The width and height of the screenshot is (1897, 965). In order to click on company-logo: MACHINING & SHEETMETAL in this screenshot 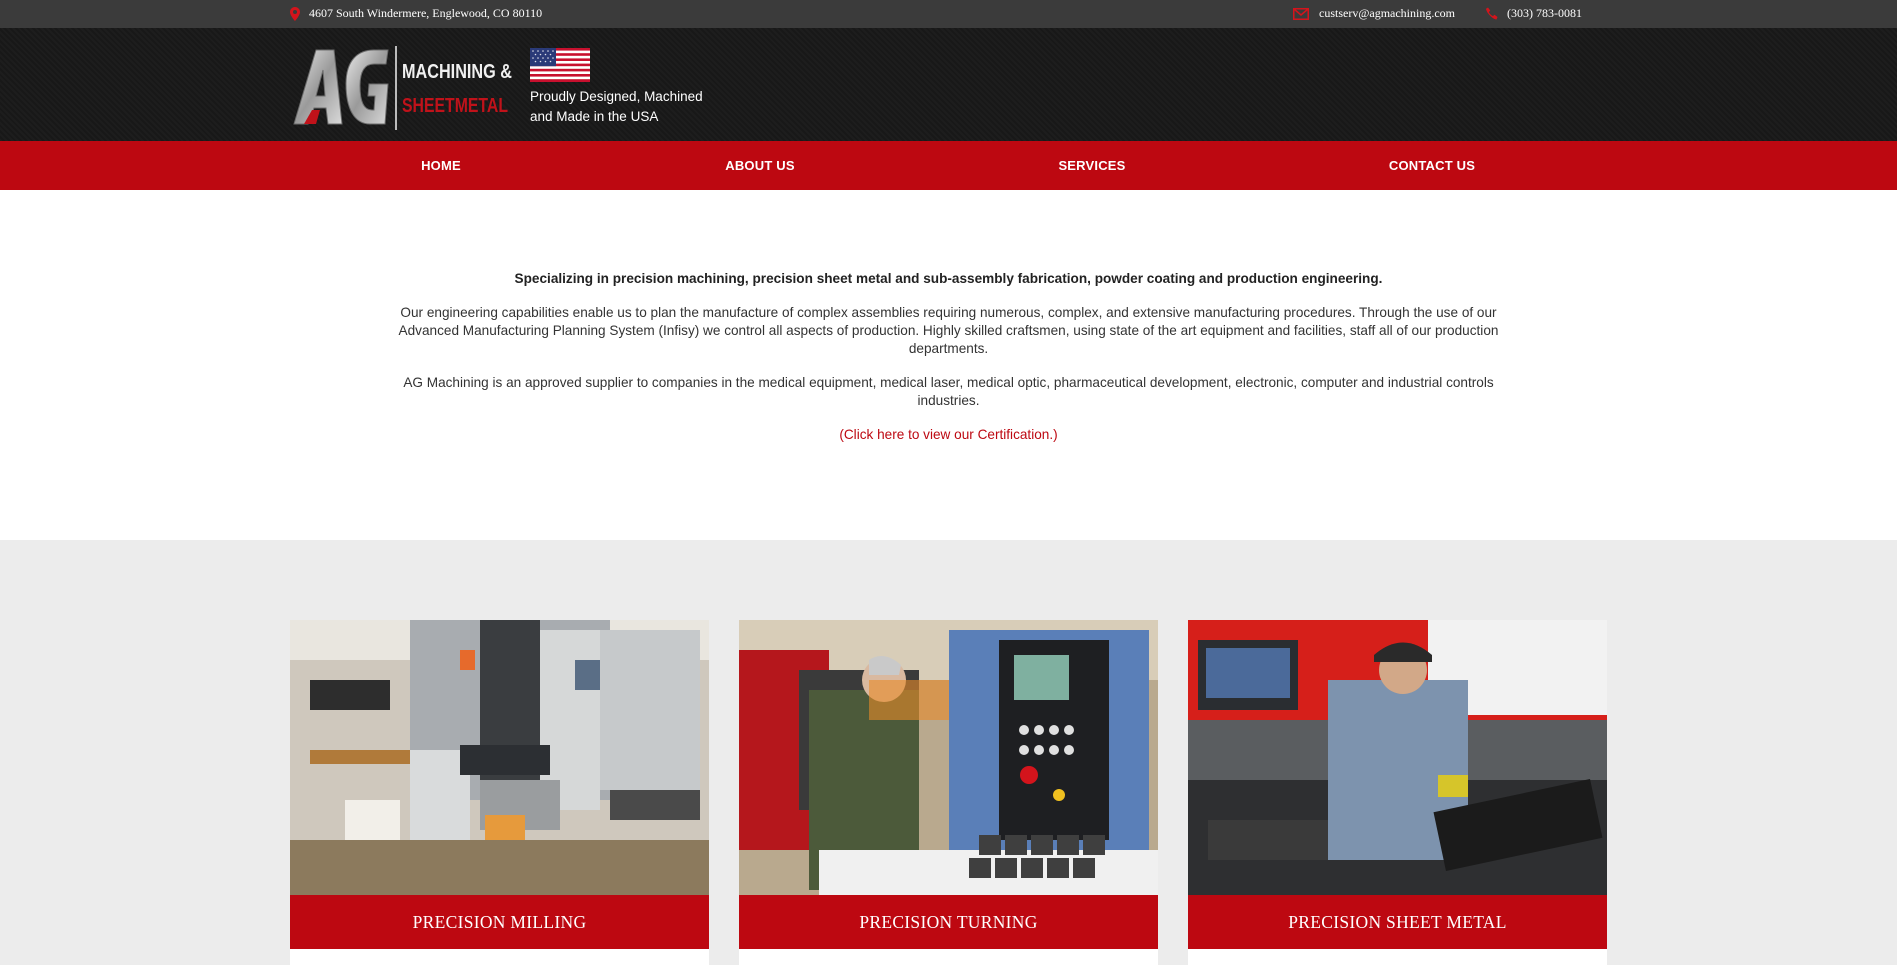, I will do `click(402, 87)`.